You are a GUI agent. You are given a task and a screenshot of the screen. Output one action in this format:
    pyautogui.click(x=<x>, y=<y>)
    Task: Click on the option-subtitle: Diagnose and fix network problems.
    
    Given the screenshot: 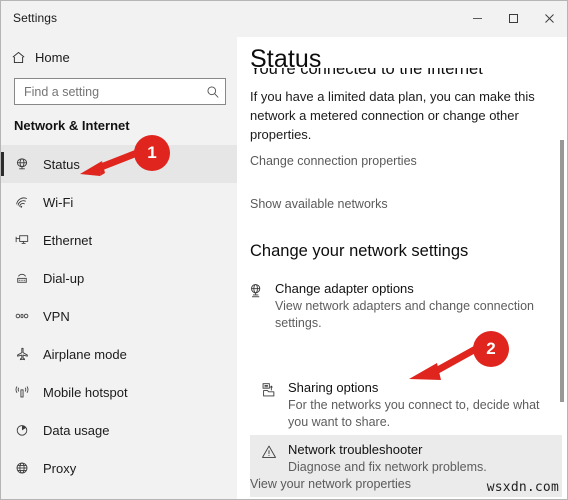 What is the action you would take?
    pyautogui.click(x=387, y=467)
    